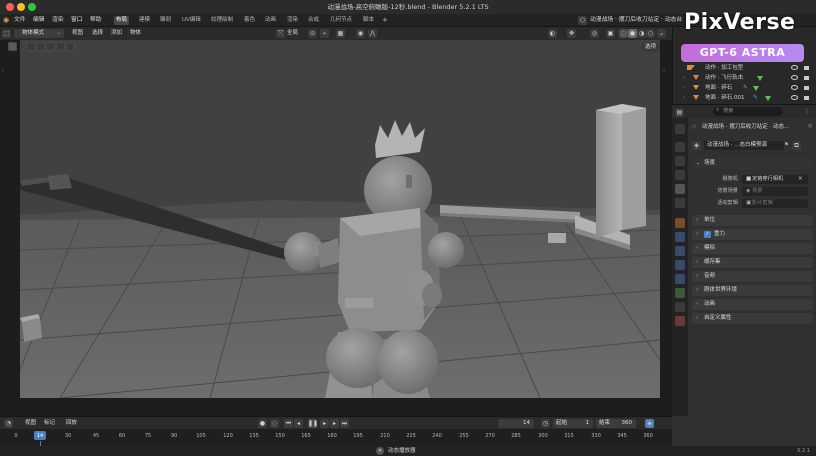  I want to click on timeline-menu-playback: 回放, so click(71, 423).